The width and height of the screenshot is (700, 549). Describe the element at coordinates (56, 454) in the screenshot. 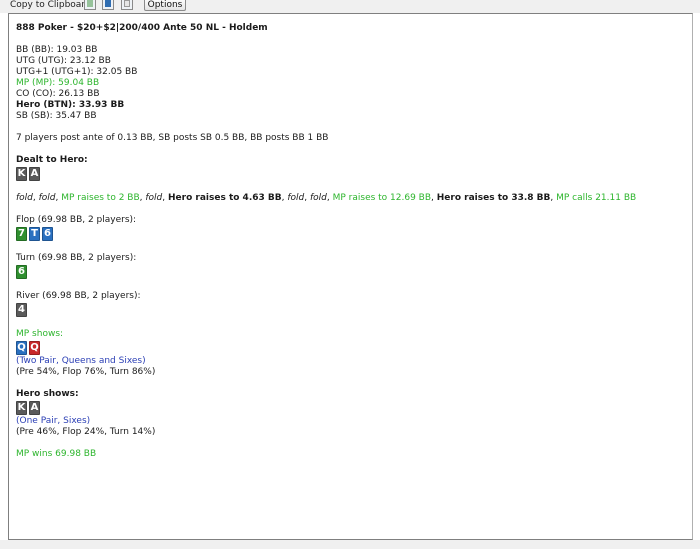

I see `result-line: MP wins 69.98 BB` at that location.